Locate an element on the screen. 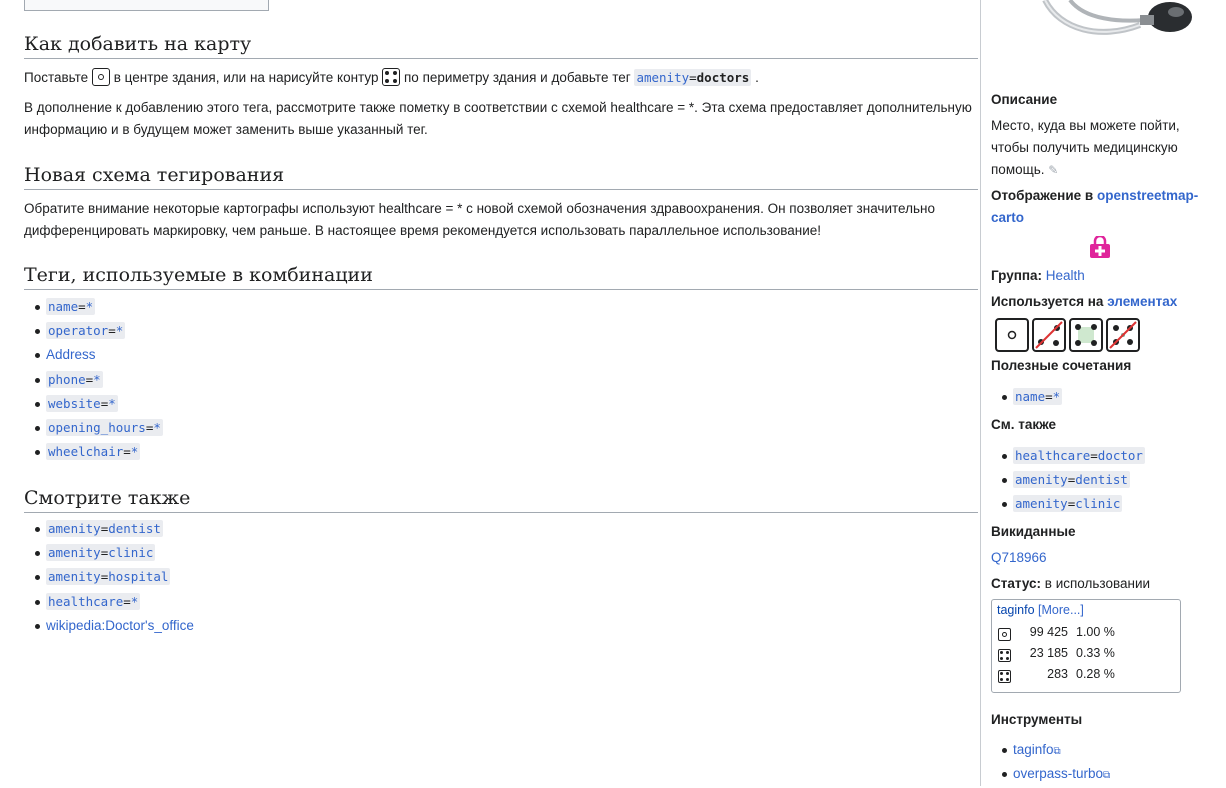  heading-see-also: Смотрите также is located at coordinates (501, 500).